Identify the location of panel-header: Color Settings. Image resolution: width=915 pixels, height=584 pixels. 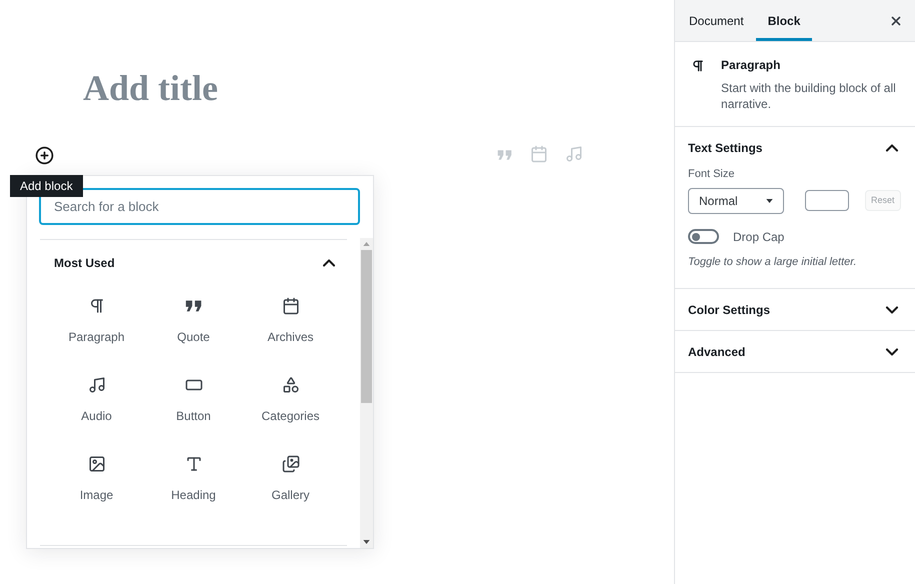
(795, 309).